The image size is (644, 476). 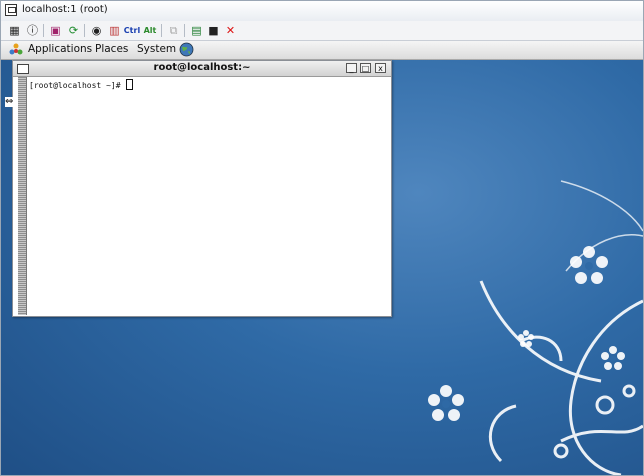 What do you see at coordinates (130, 84) in the screenshot?
I see `text-cursor` at bounding box center [130, 84].